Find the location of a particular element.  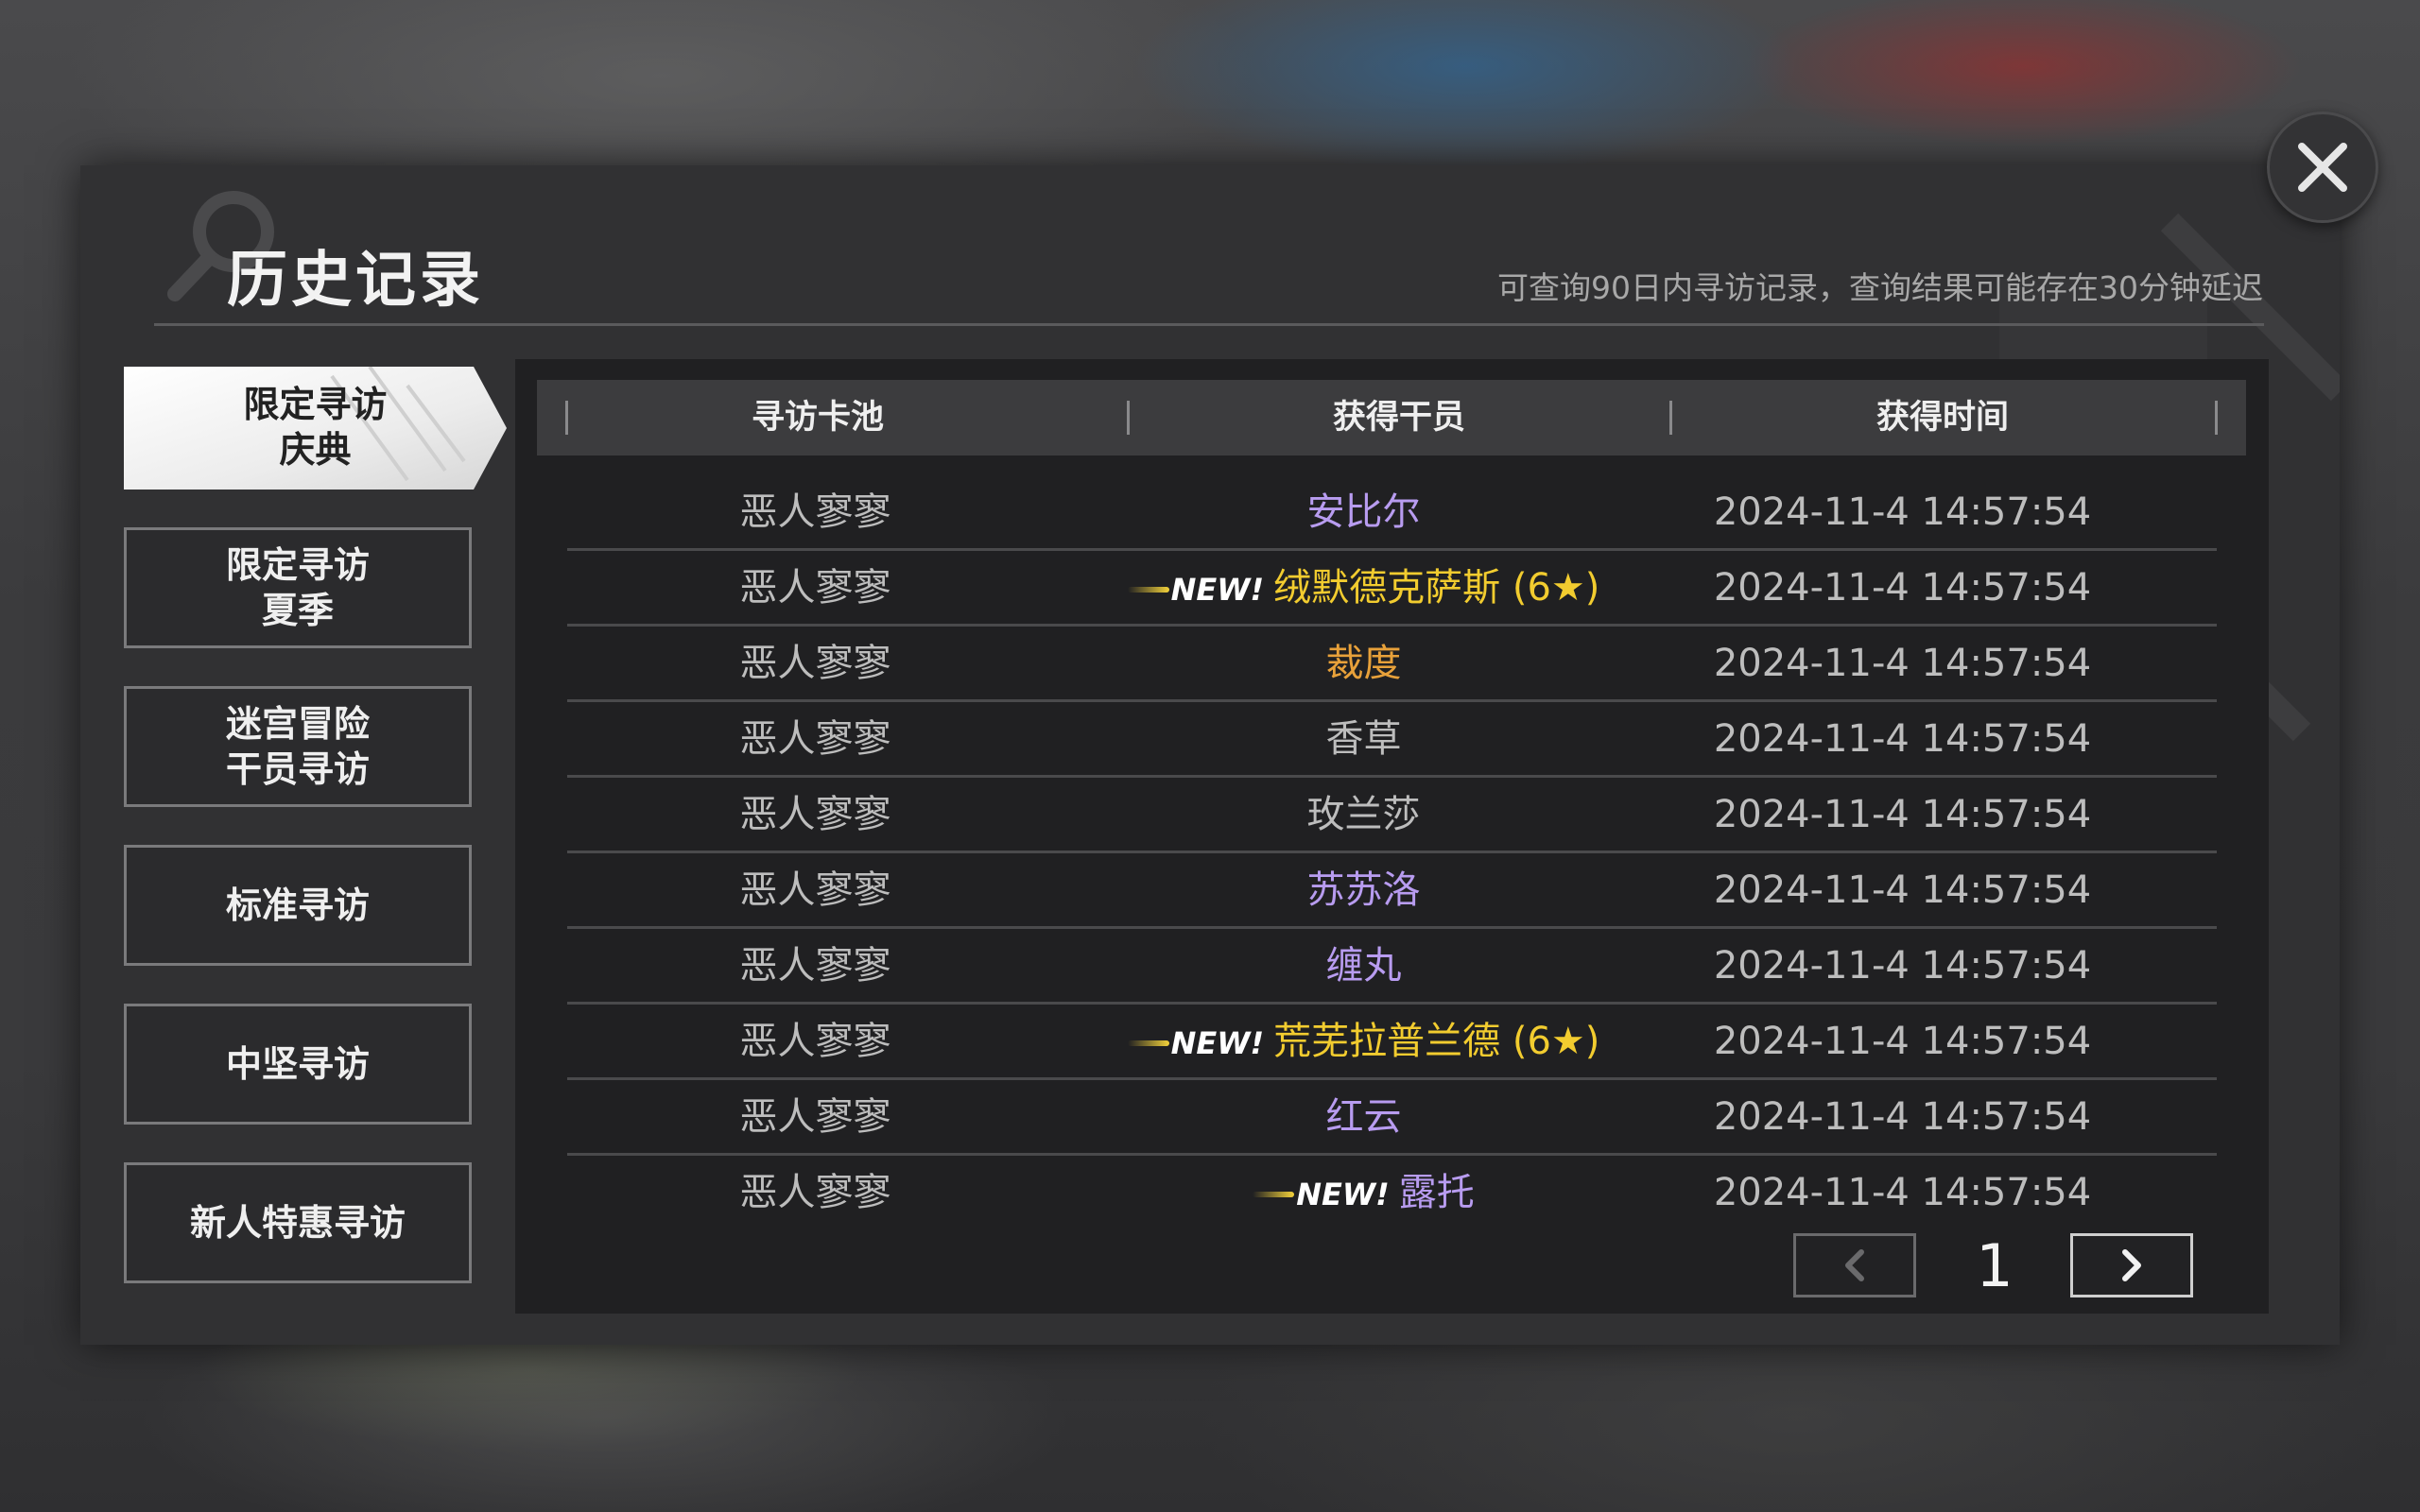

sidebar-item-label: 新人特惠寻访 is located at coordinates (297, 1223).